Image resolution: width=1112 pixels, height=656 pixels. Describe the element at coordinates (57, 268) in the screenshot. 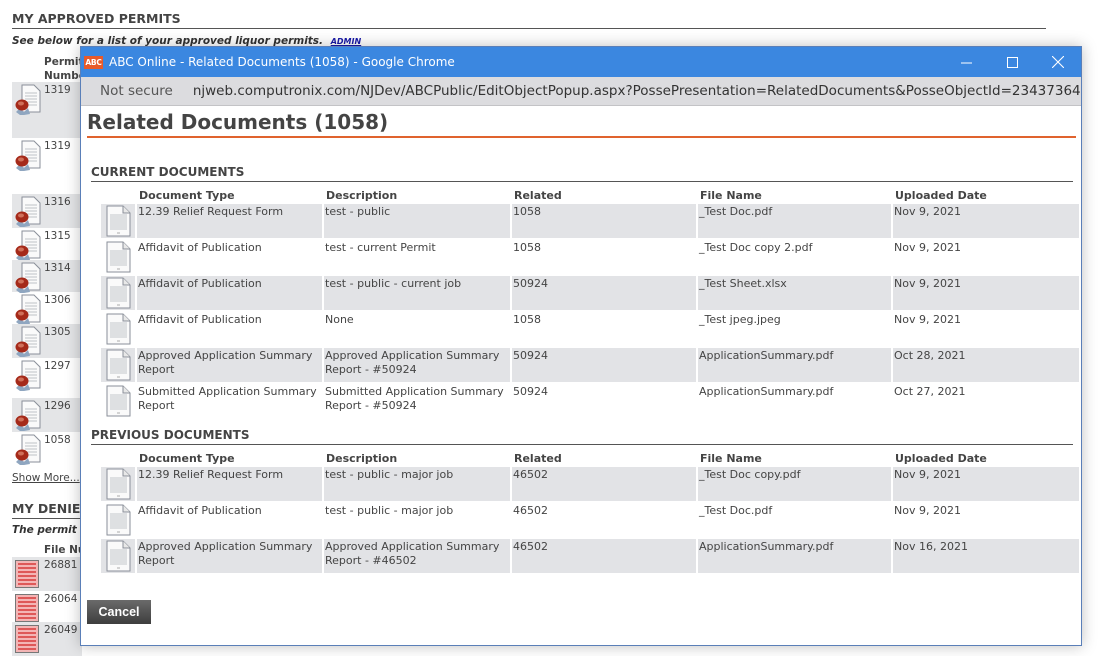

I see `permit-number: 1314` at that location.